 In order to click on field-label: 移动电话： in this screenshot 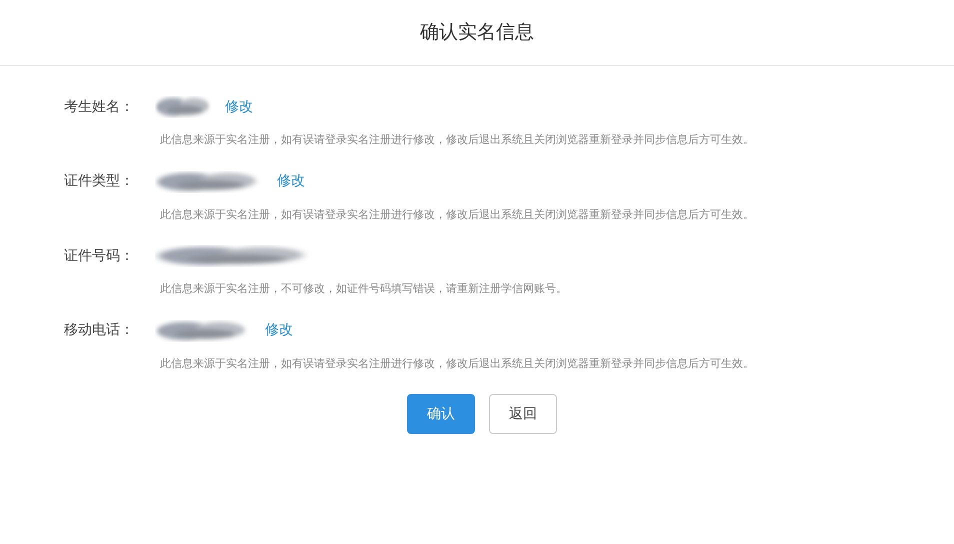, I will do `click(99, 330)`.